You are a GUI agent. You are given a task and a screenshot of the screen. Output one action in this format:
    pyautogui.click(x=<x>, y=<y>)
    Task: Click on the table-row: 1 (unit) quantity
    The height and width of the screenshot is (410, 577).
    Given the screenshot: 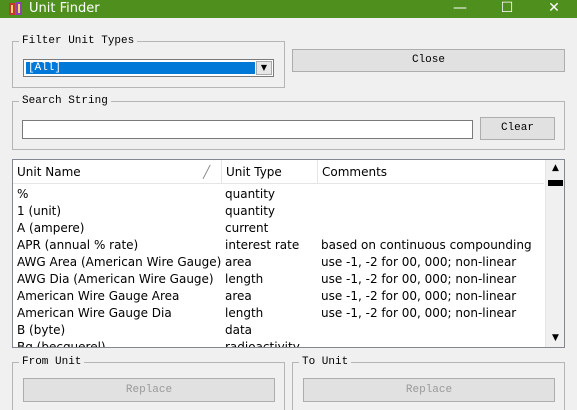 What is the action you would take?
    pyautogui.click(x=278, y=211)
    